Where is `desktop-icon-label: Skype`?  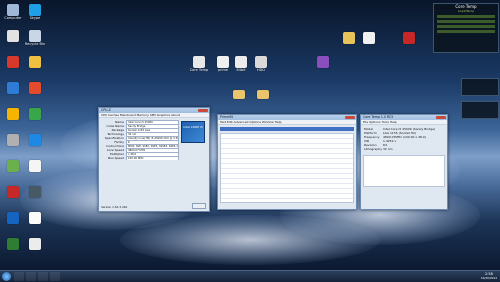
desktop-icon-label: Skype is located at coordinates (35, 18).